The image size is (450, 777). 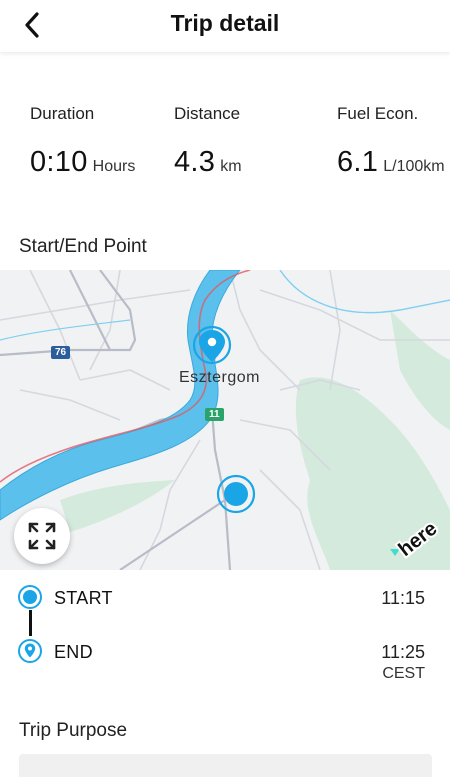 I want to click on fuel-economy-label: Fuel Econ., so click(x=378, y=113).